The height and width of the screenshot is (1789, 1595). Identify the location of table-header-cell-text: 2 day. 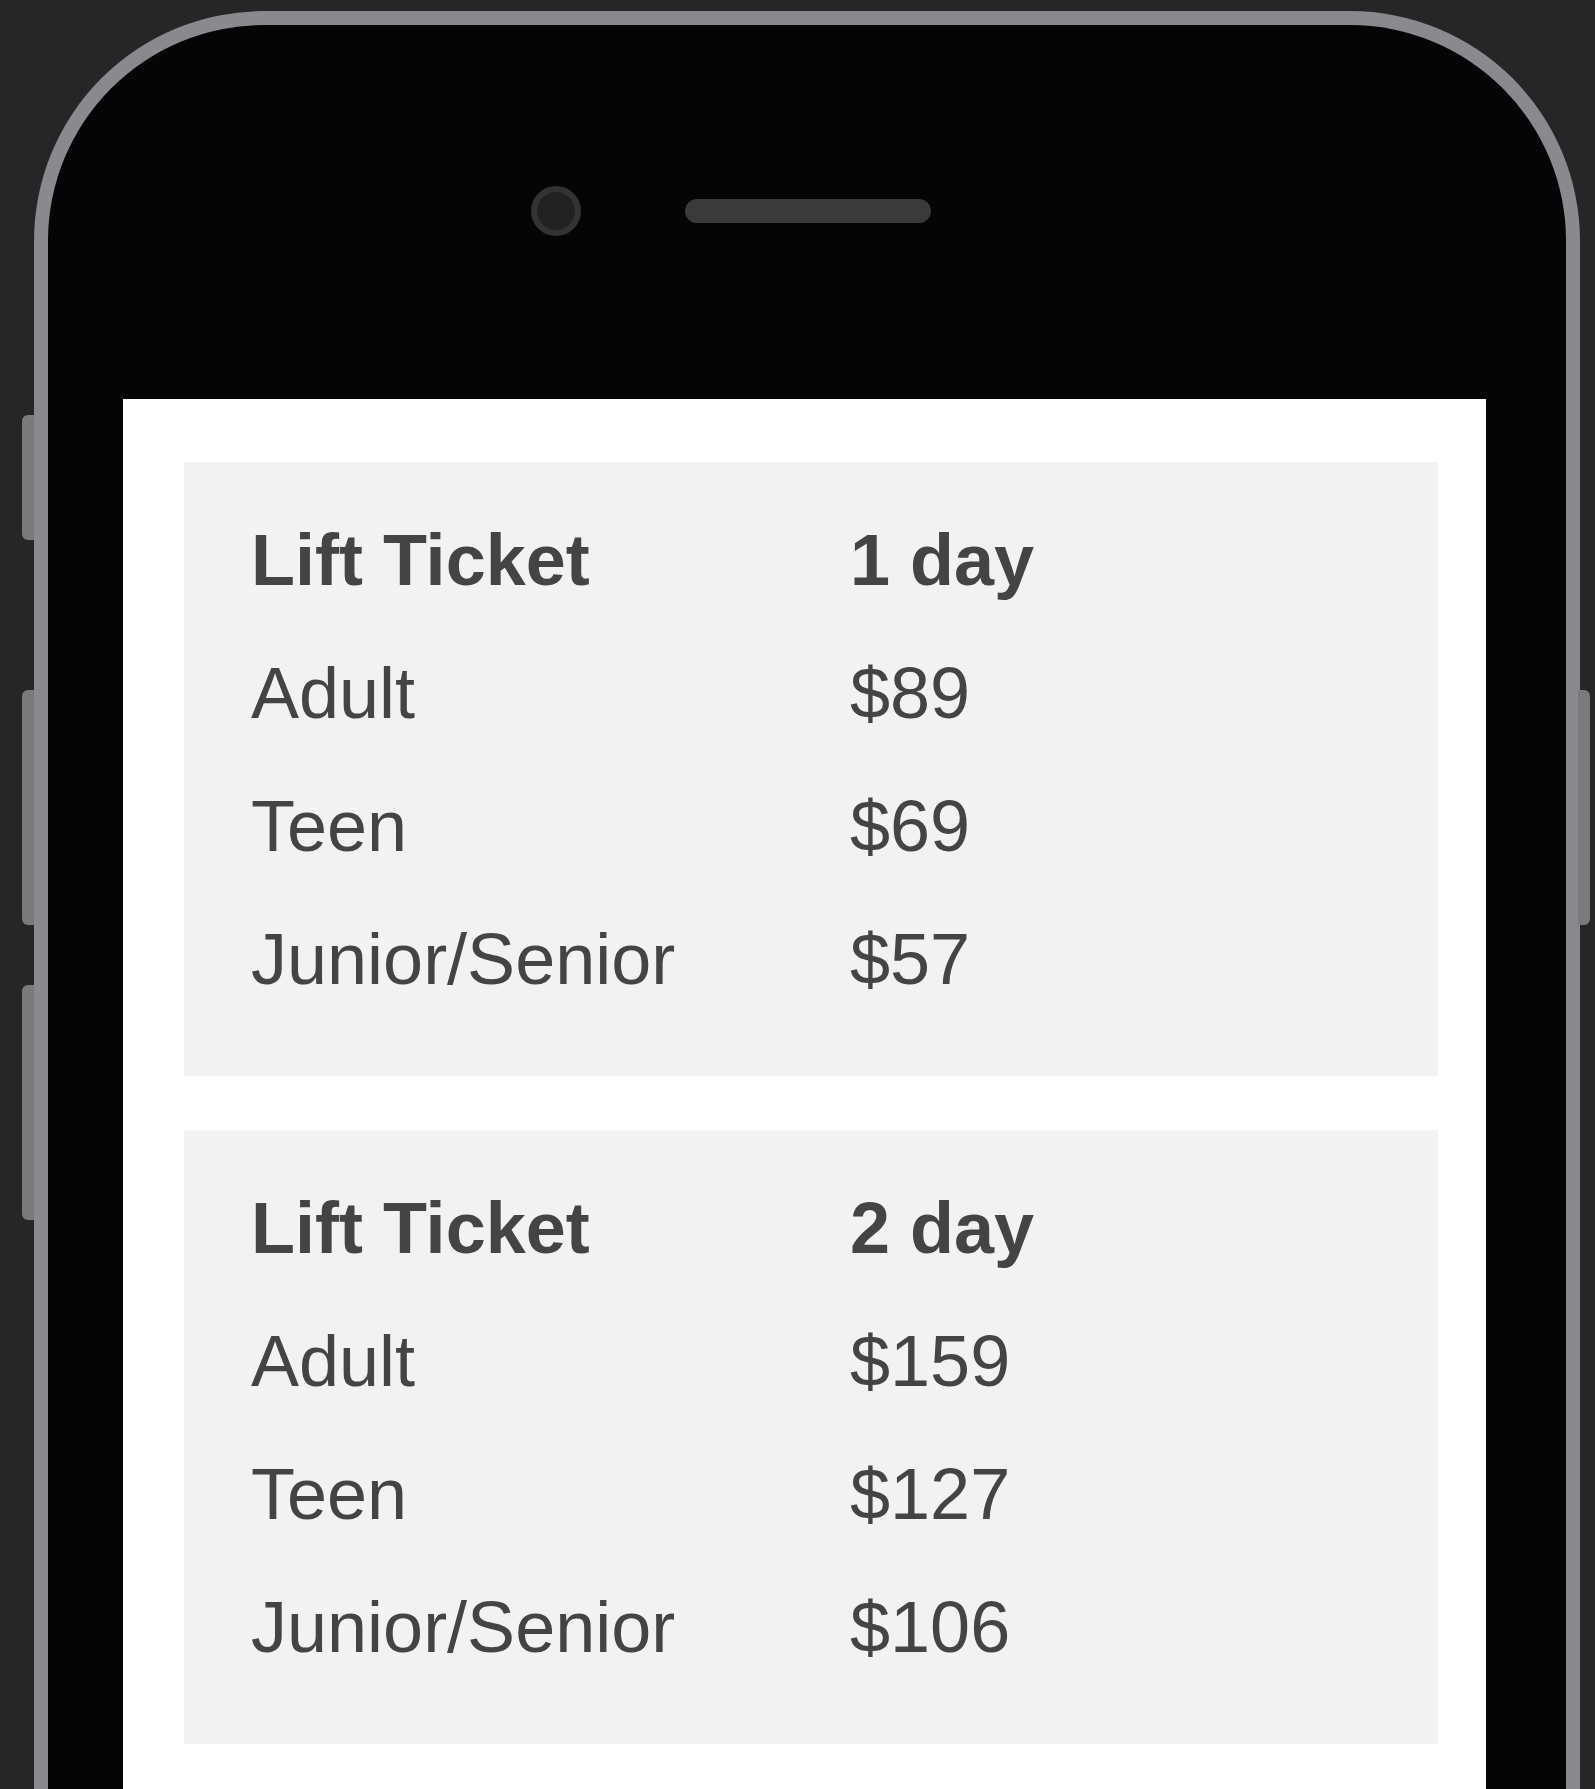
(942, 1228).